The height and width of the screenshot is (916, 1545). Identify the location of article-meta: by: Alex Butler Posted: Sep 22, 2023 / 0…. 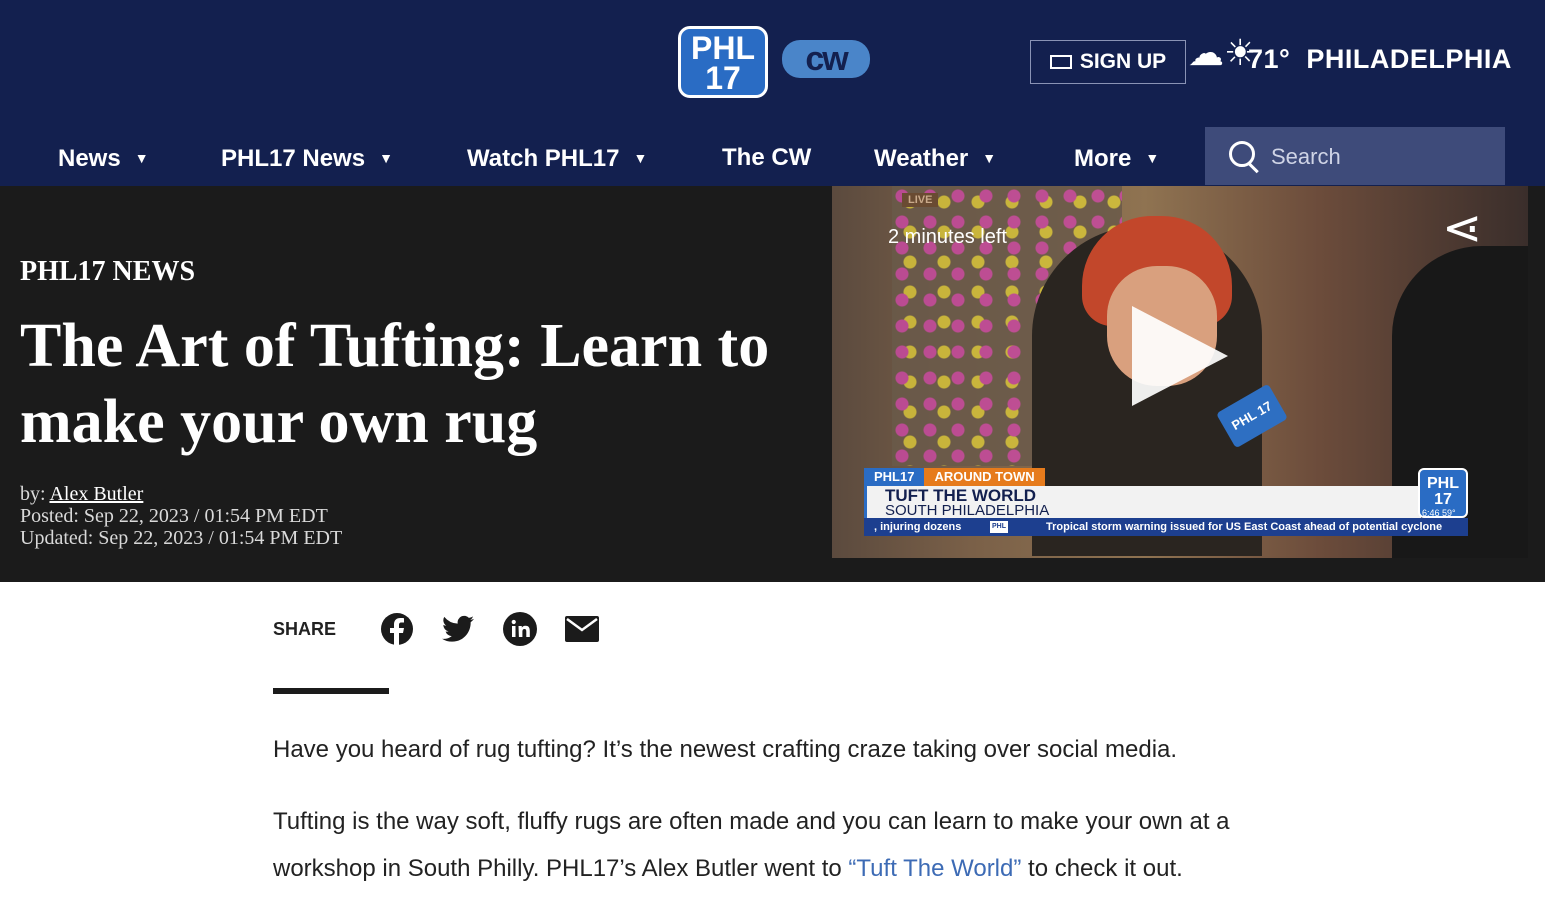
(181, 516).